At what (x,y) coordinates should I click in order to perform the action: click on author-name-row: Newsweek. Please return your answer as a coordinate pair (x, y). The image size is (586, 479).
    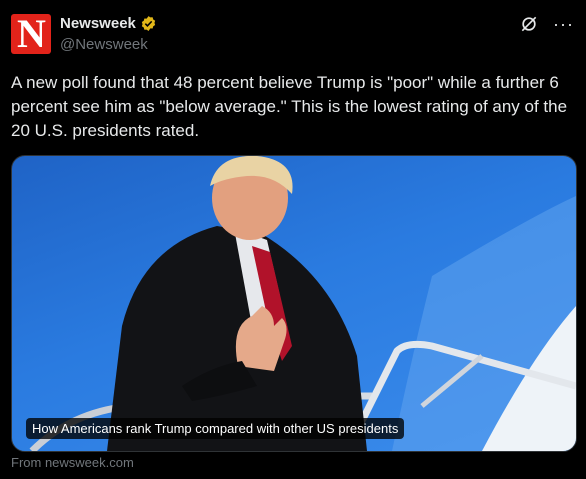
    Looking at the image, I should click on (108, 23).